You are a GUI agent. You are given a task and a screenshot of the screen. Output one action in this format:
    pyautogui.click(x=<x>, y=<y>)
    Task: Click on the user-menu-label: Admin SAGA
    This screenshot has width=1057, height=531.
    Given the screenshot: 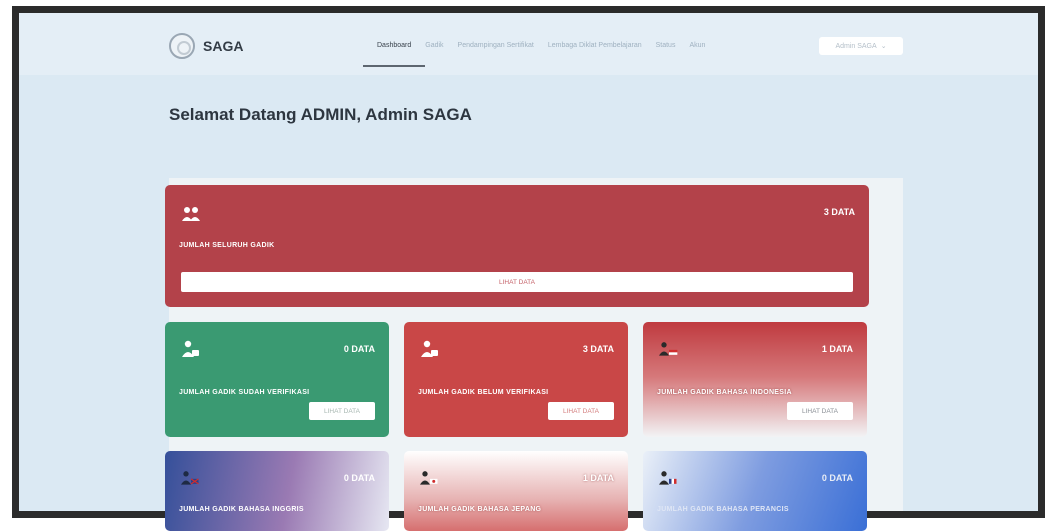 What is the action you would take?
    pyautogui.click(x=856, y=46)
    